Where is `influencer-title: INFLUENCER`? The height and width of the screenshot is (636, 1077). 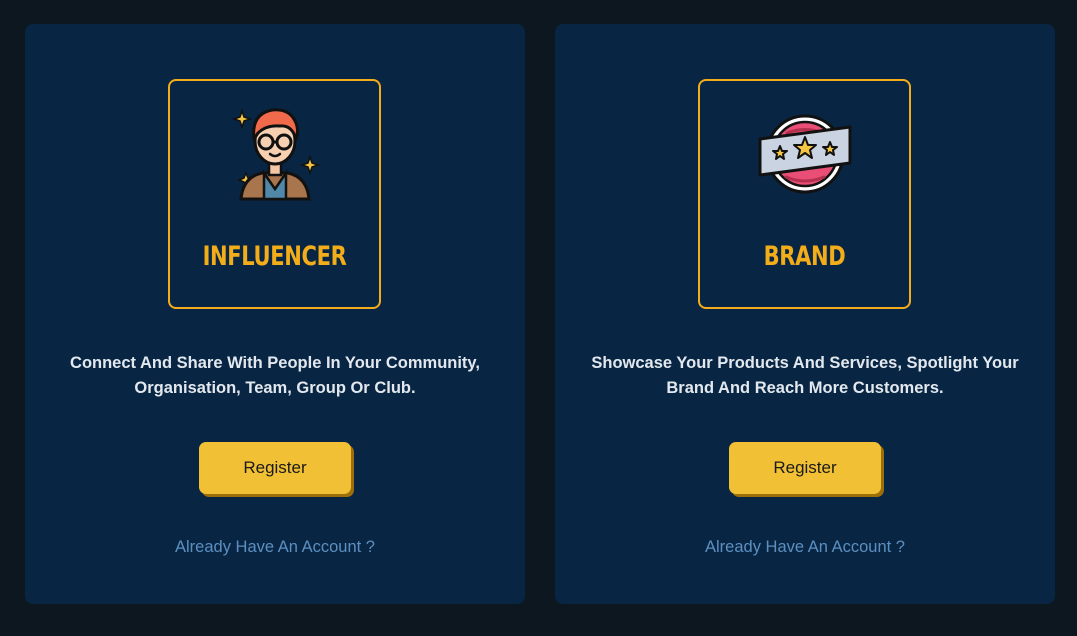 influencer-title: INFLUENCER is located at coordinates (274, 256).